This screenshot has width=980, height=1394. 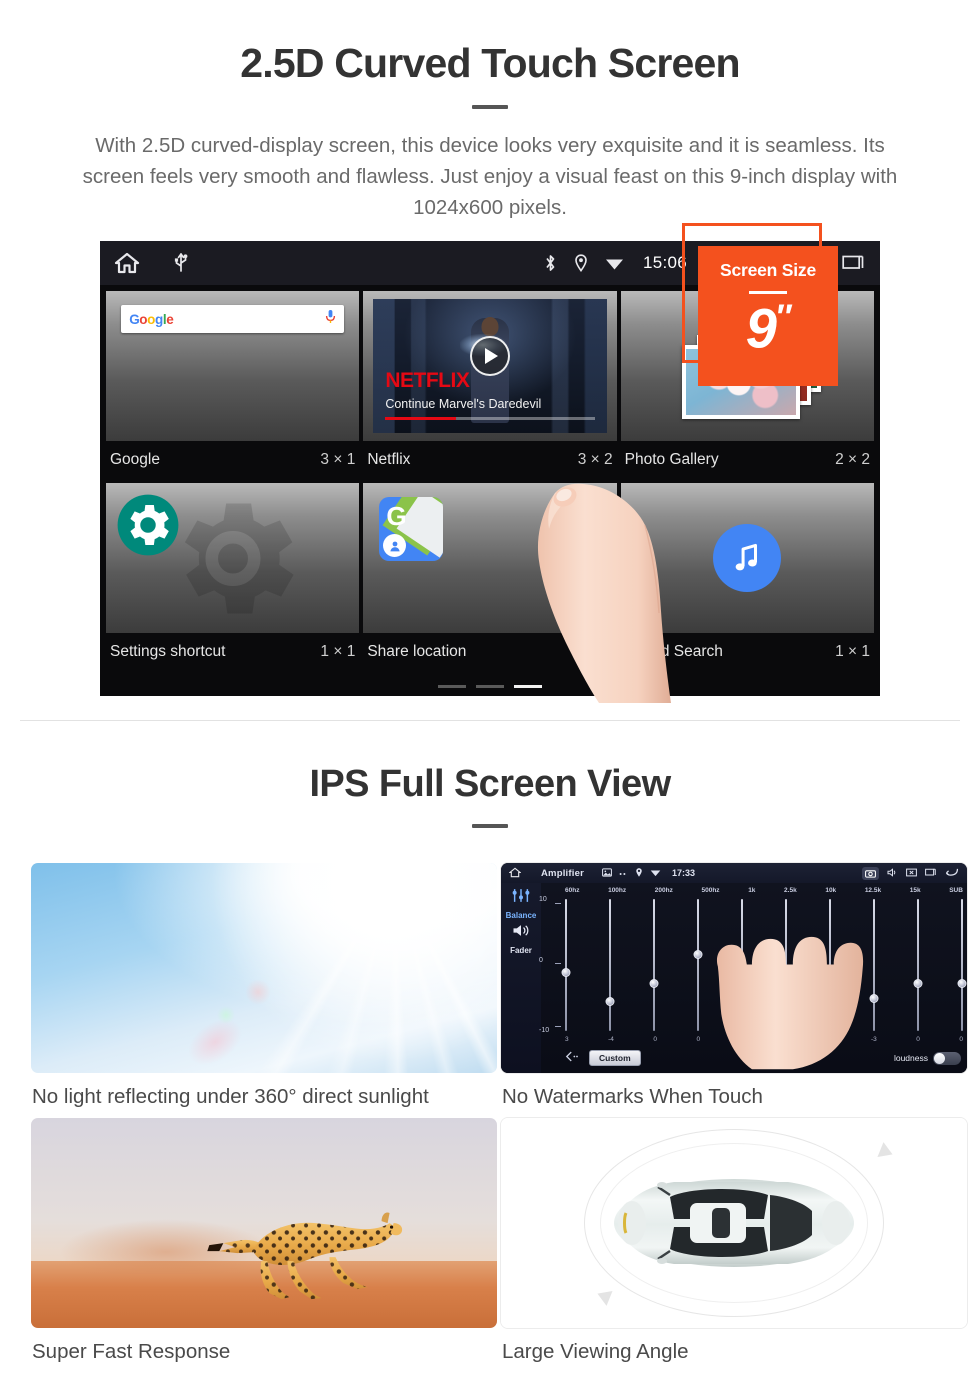 What do you see at coordinates (710, 891) in the screenshot?
I see `band-label: 500hz` at bounding box center [710, 891].